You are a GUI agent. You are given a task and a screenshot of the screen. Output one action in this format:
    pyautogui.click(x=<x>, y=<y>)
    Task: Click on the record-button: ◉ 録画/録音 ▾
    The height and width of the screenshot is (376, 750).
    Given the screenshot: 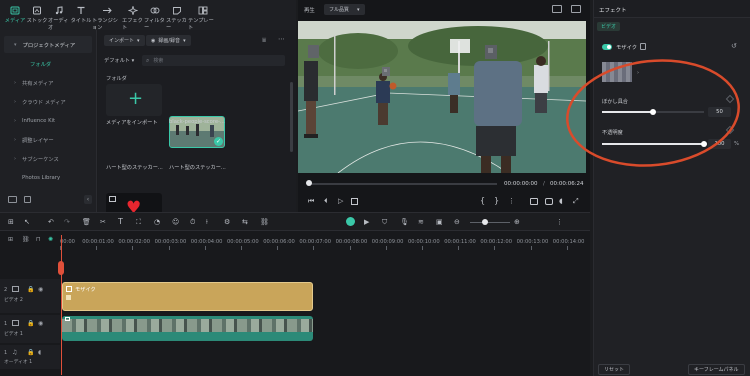 What is the action you would take?
    pyautogui.click(x=168, y=40)
    